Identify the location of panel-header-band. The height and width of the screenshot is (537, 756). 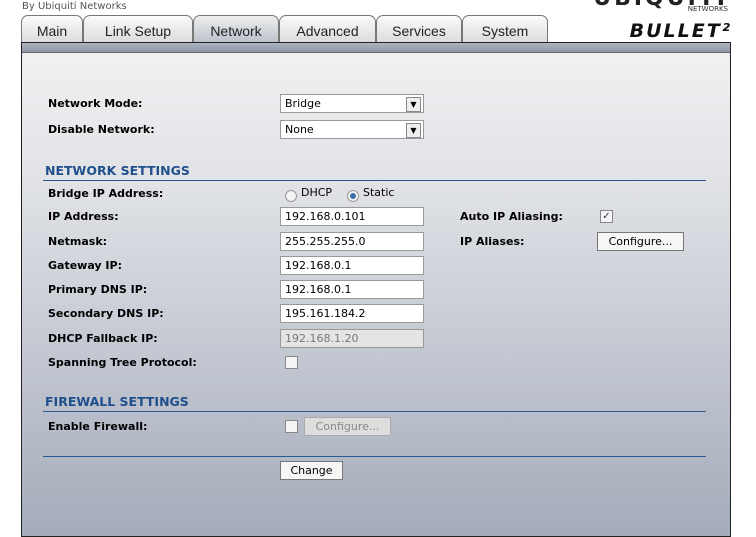
(376, 48).